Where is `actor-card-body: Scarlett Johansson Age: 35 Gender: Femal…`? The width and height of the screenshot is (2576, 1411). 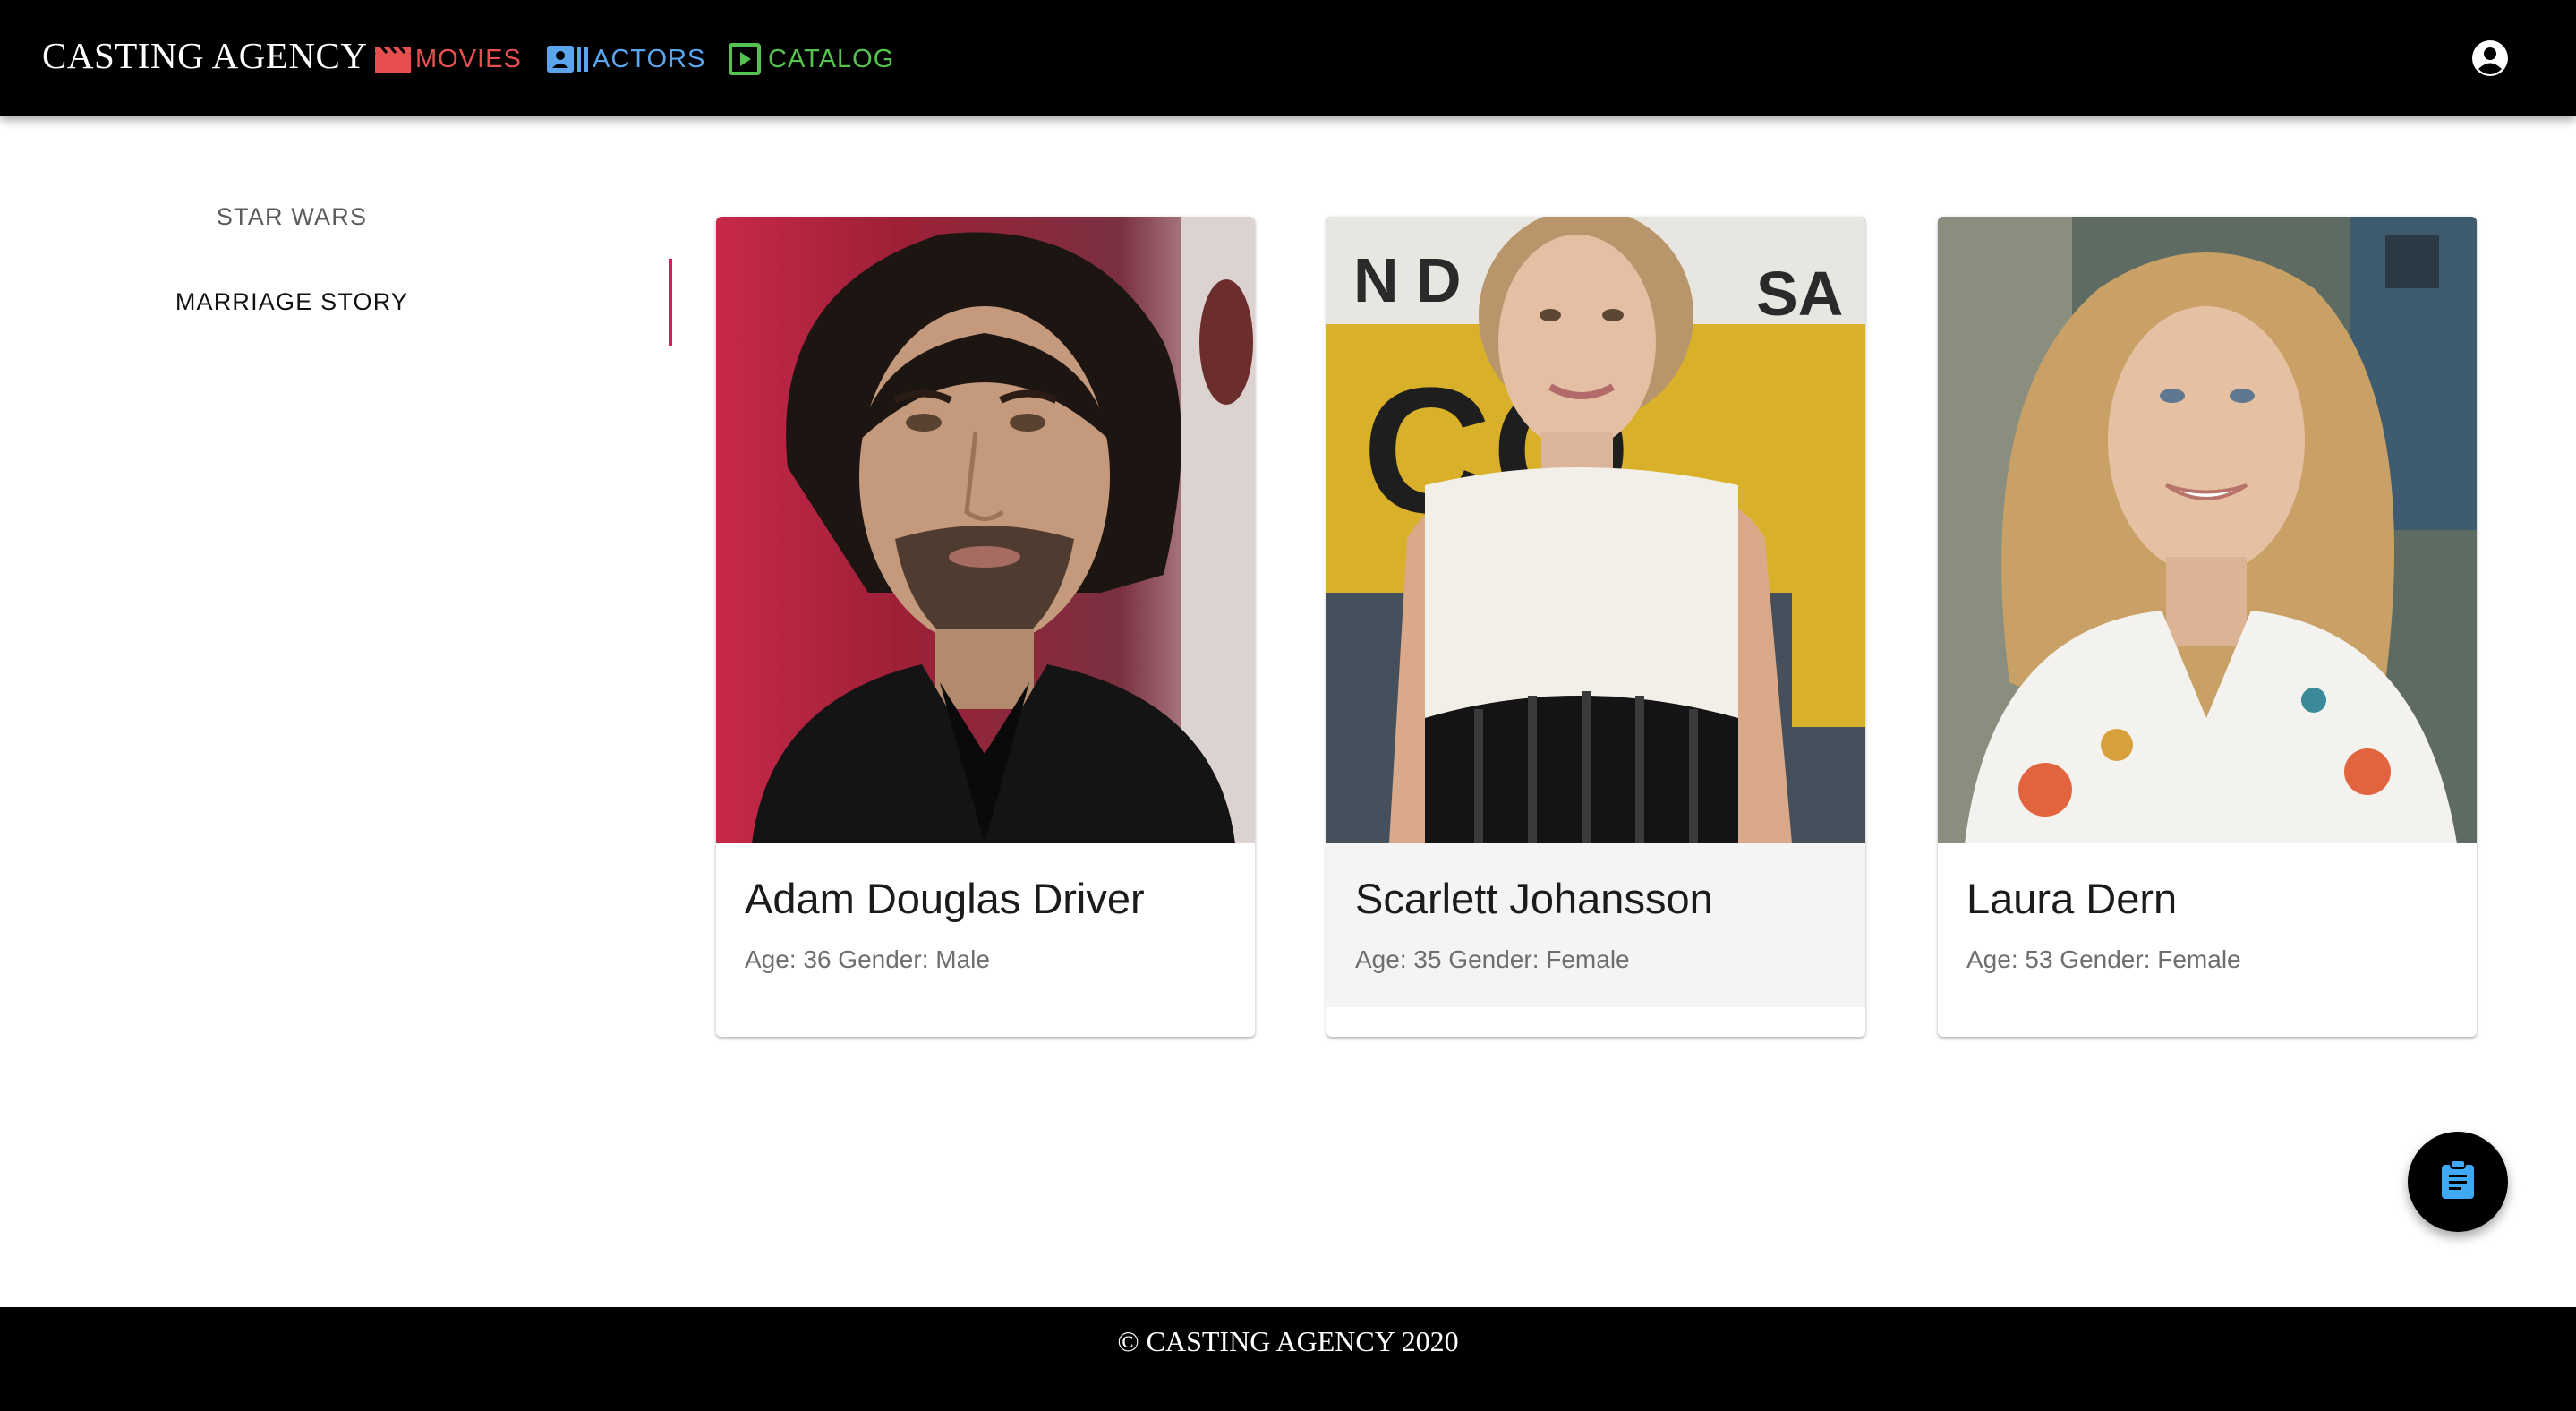 actor-card-body: Scarlett Johansson Age: 35 Gender: Femal… is located at coordinates (1595, 925).